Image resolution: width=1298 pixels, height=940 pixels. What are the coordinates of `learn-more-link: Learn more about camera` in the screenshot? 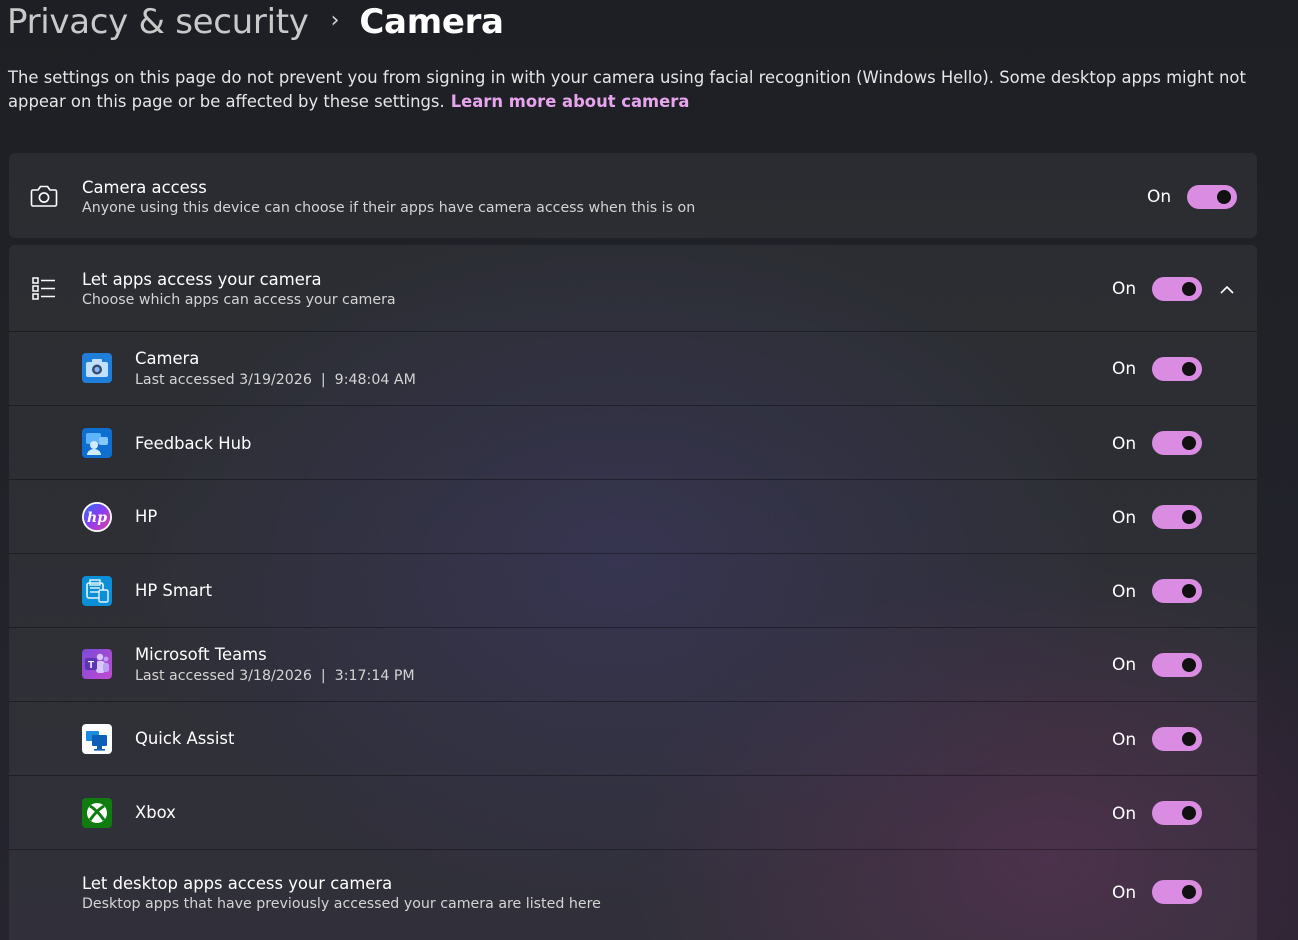 It's located at (570, 101).